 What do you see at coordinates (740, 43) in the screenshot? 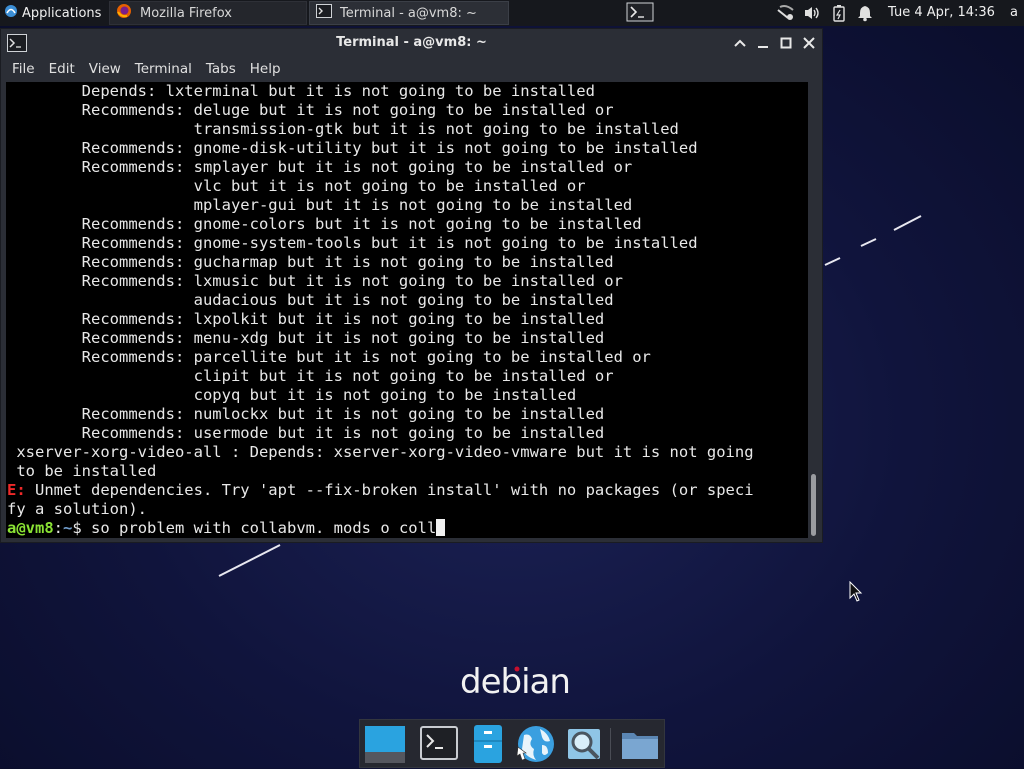
I see `shade-button` at bounding box center [740, 43].